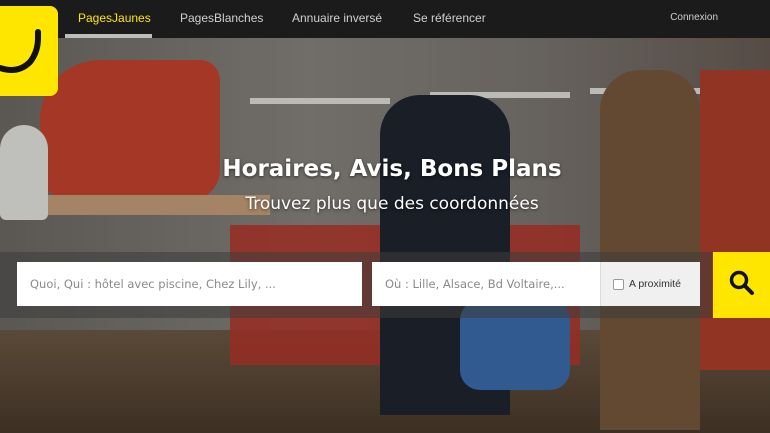 The height and width of the screenshot is (433, 770). What do you see at coordinates (741, 282) in the screenshot?
I see `search-icon` at bounding box center [741, 282].